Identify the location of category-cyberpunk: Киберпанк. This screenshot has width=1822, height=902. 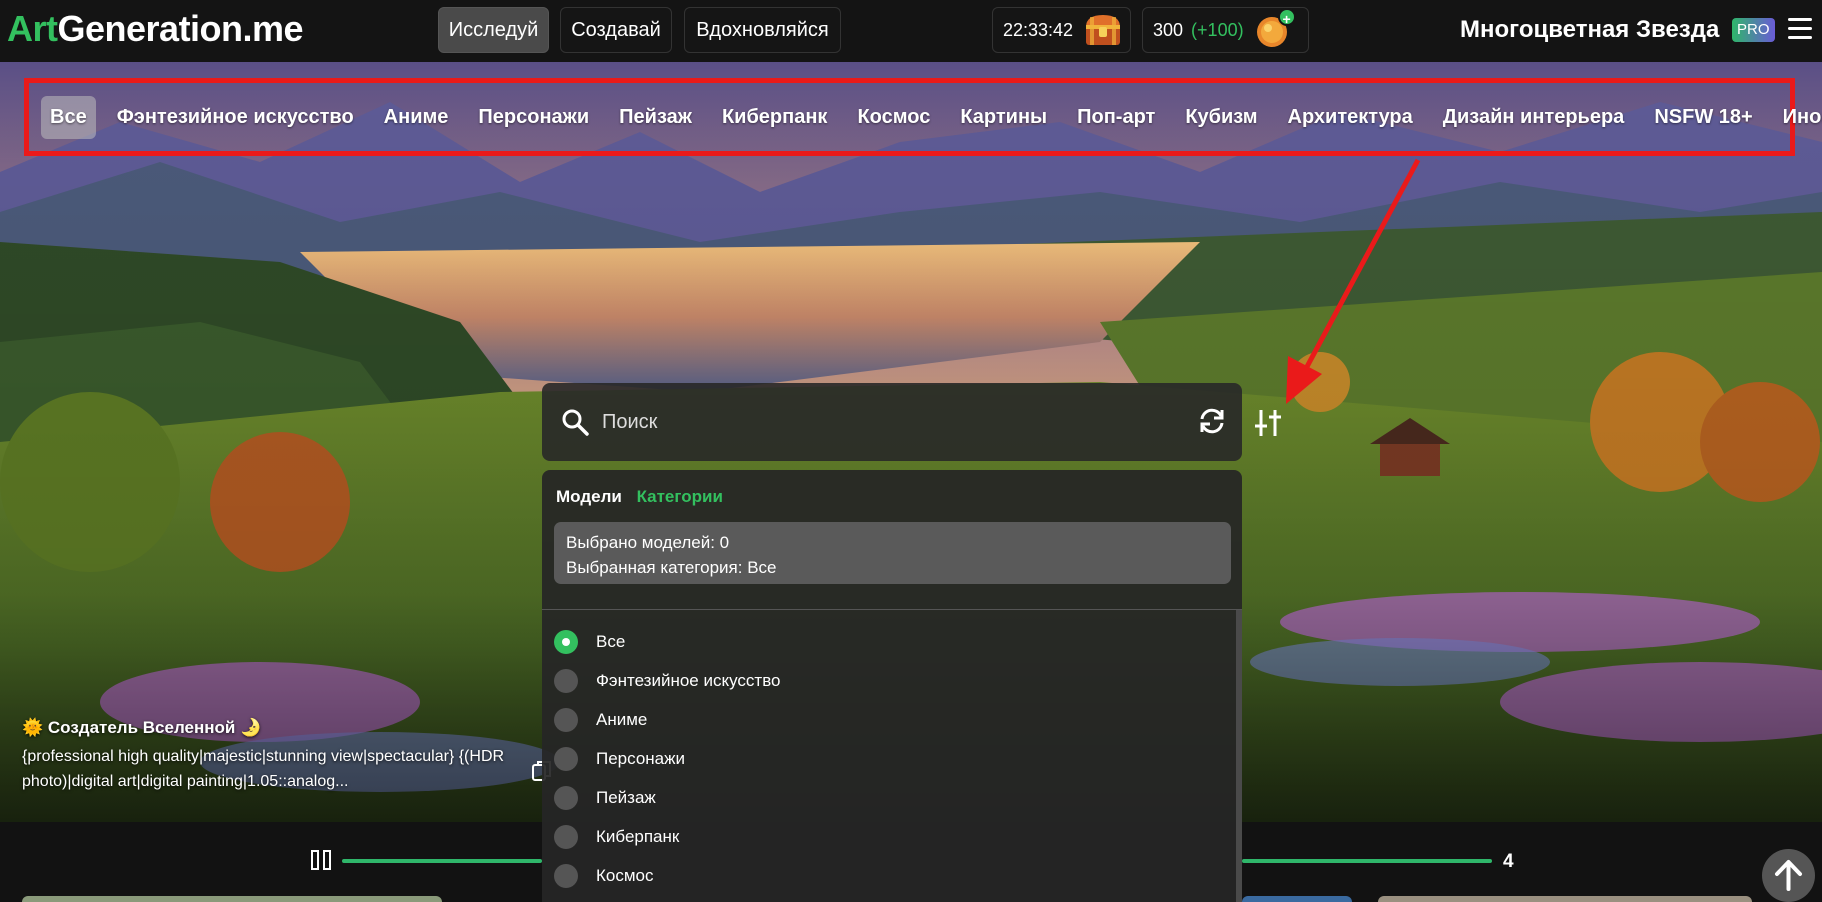
(775, 117).